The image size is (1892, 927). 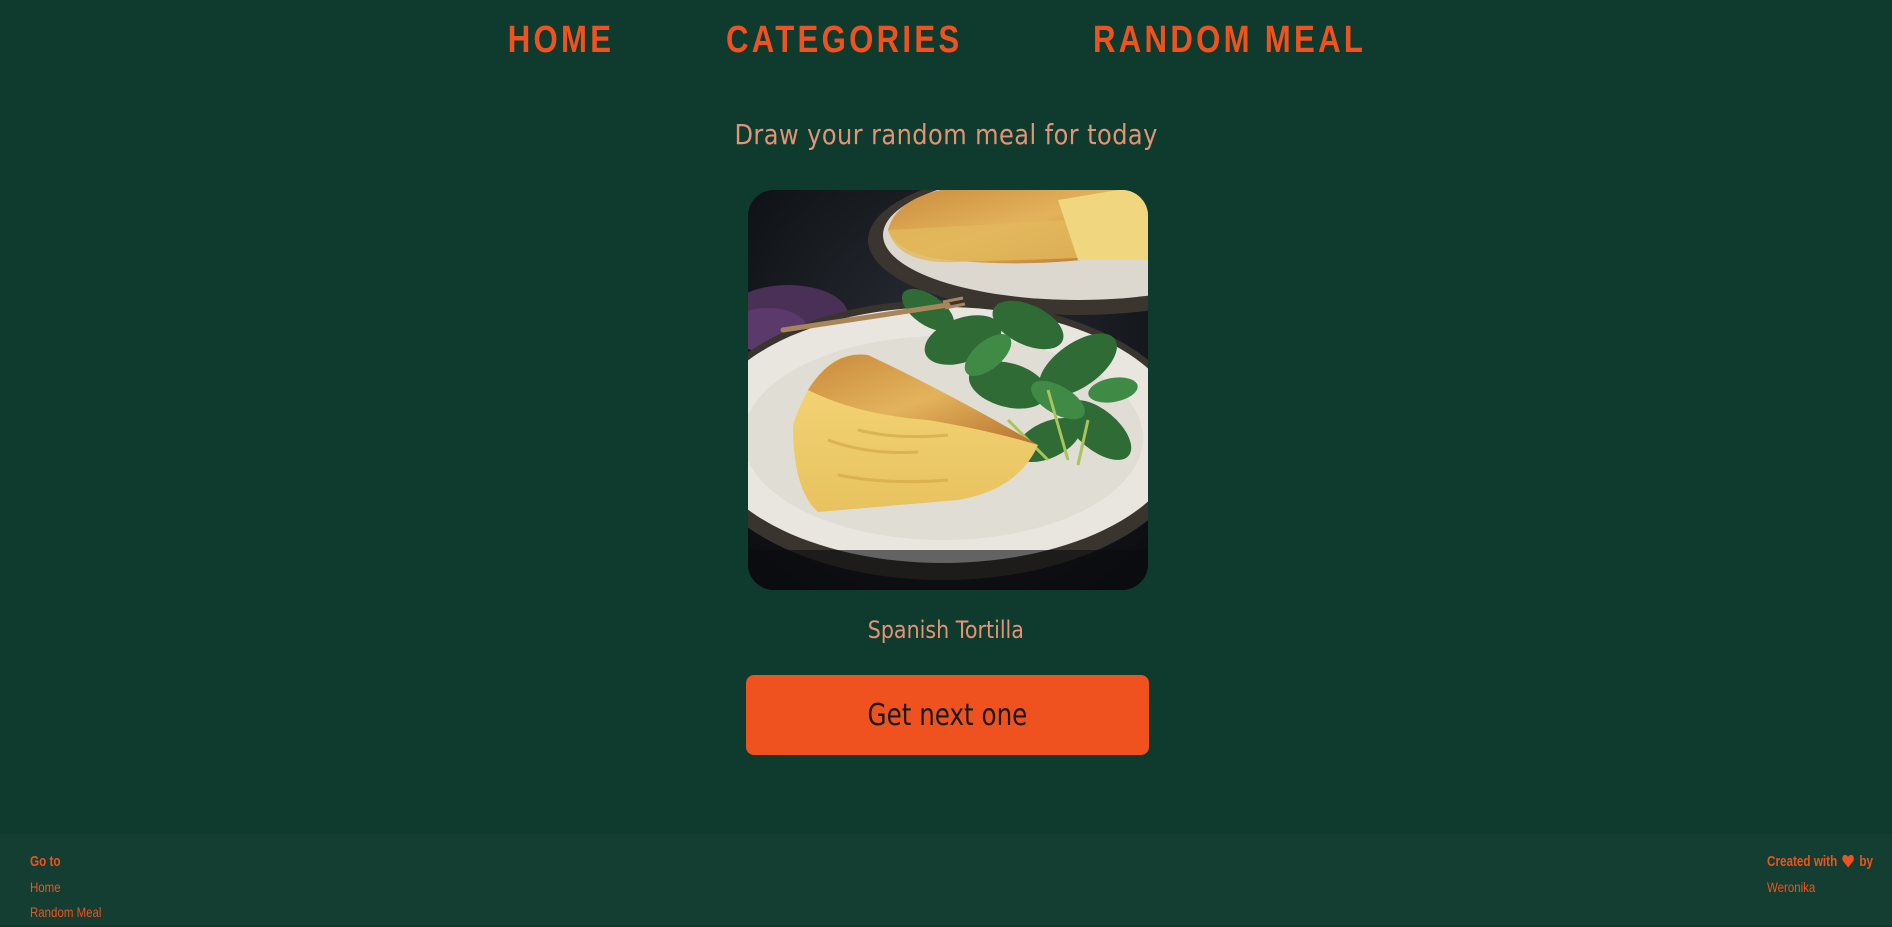 I want to click on meal-name: Spanish Tortilla, so click(x=946, y=630).